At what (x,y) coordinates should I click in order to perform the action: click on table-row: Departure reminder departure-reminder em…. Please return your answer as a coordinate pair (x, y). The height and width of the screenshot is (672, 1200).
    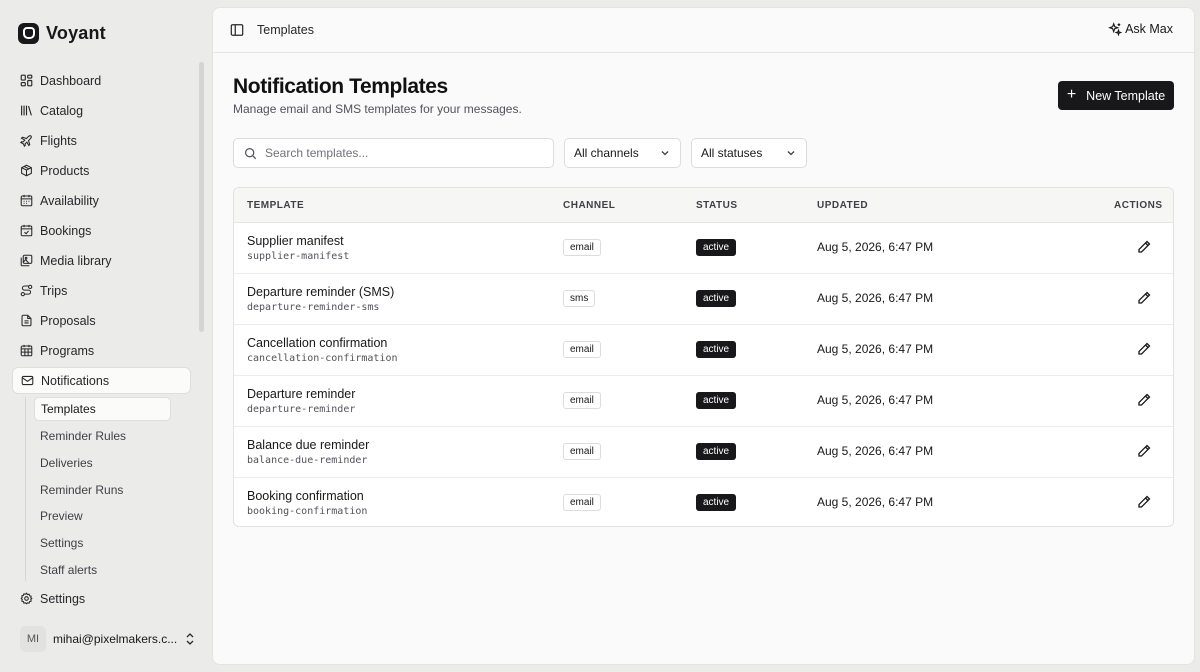
    Looking at the image, I should click on (703, 401).